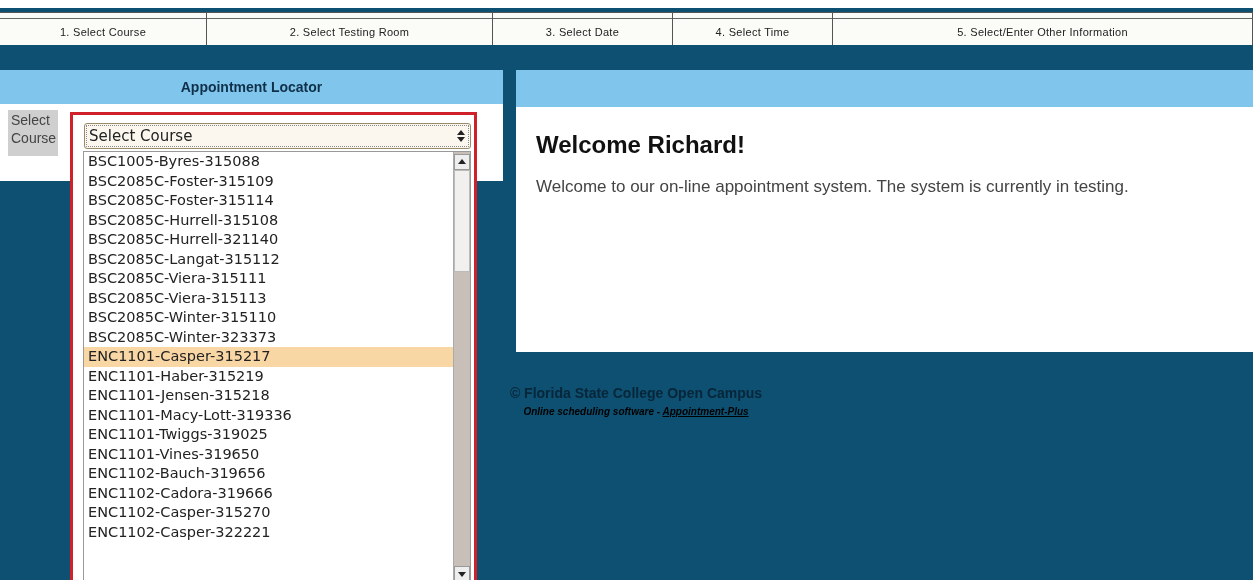 This screenshot has width=1253, height=580. I want to click on step-tab: 5. Select/Enter Other Information, so click(1042, 32).